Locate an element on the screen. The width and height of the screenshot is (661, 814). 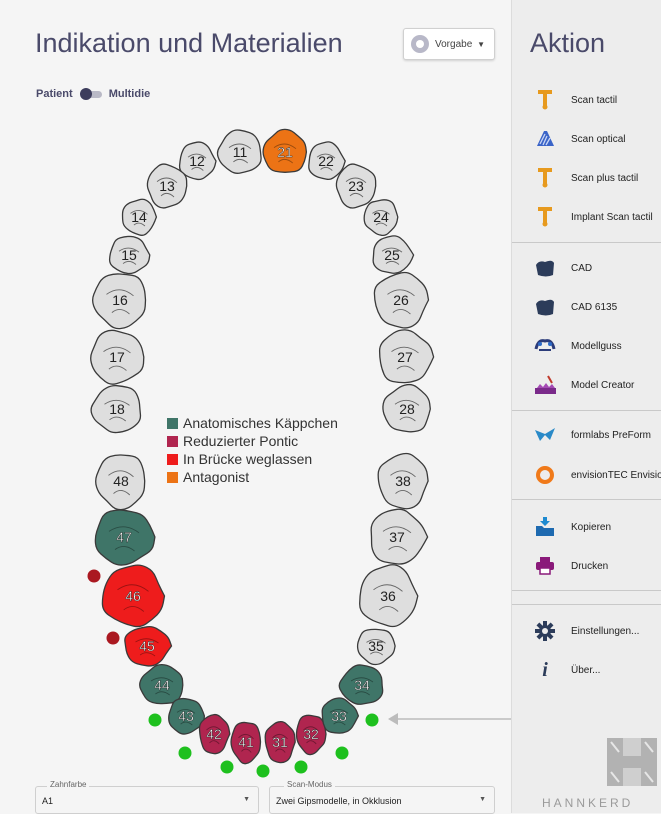
model-casting-icon is located at coordinates (545, 346).